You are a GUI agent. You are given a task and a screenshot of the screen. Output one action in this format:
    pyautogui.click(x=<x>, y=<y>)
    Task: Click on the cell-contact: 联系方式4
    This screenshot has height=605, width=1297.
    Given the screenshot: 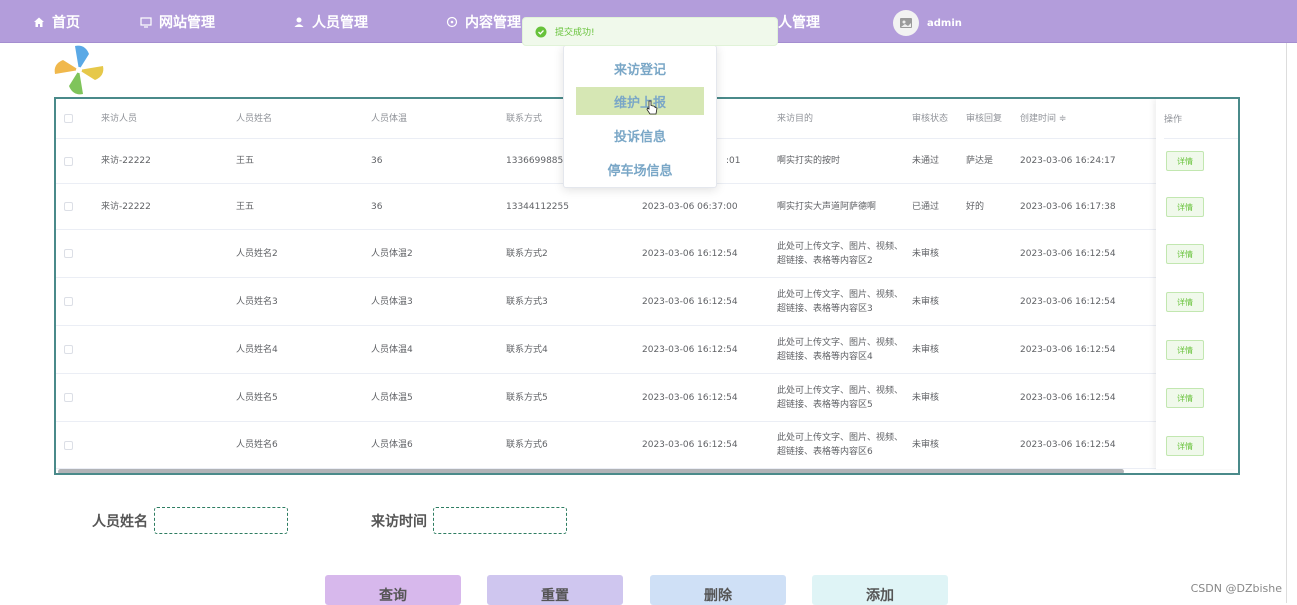 What is the action you would take?
    pyautogui.click(x=527, y=349)
    